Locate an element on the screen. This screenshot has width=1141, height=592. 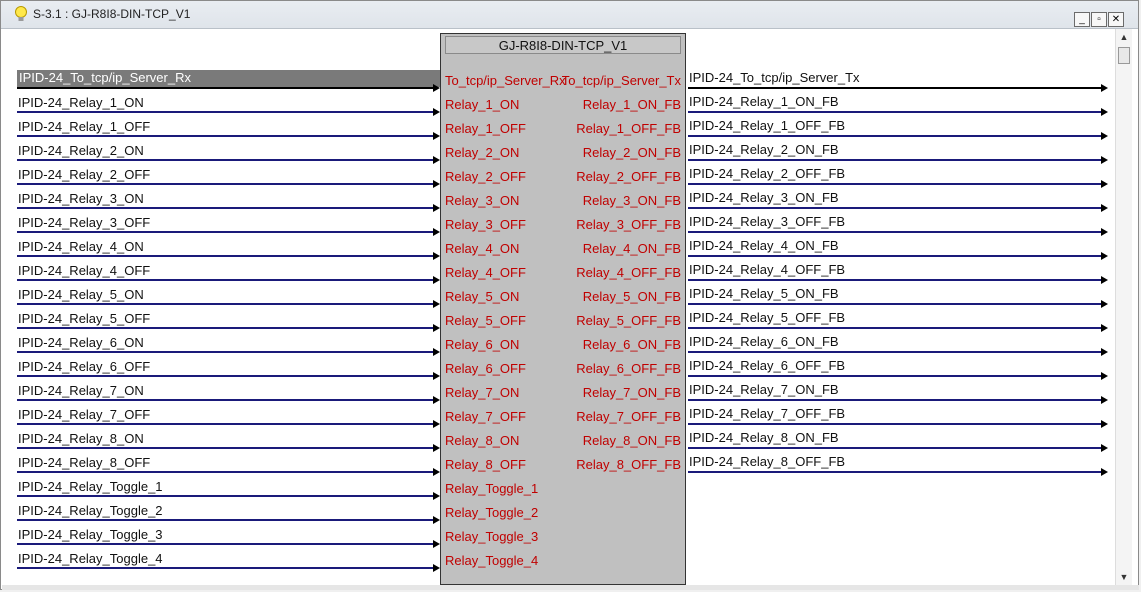
output-signal-label: IPID-24_Relay_6_OFF_FB is located at coordinates (767, 365).